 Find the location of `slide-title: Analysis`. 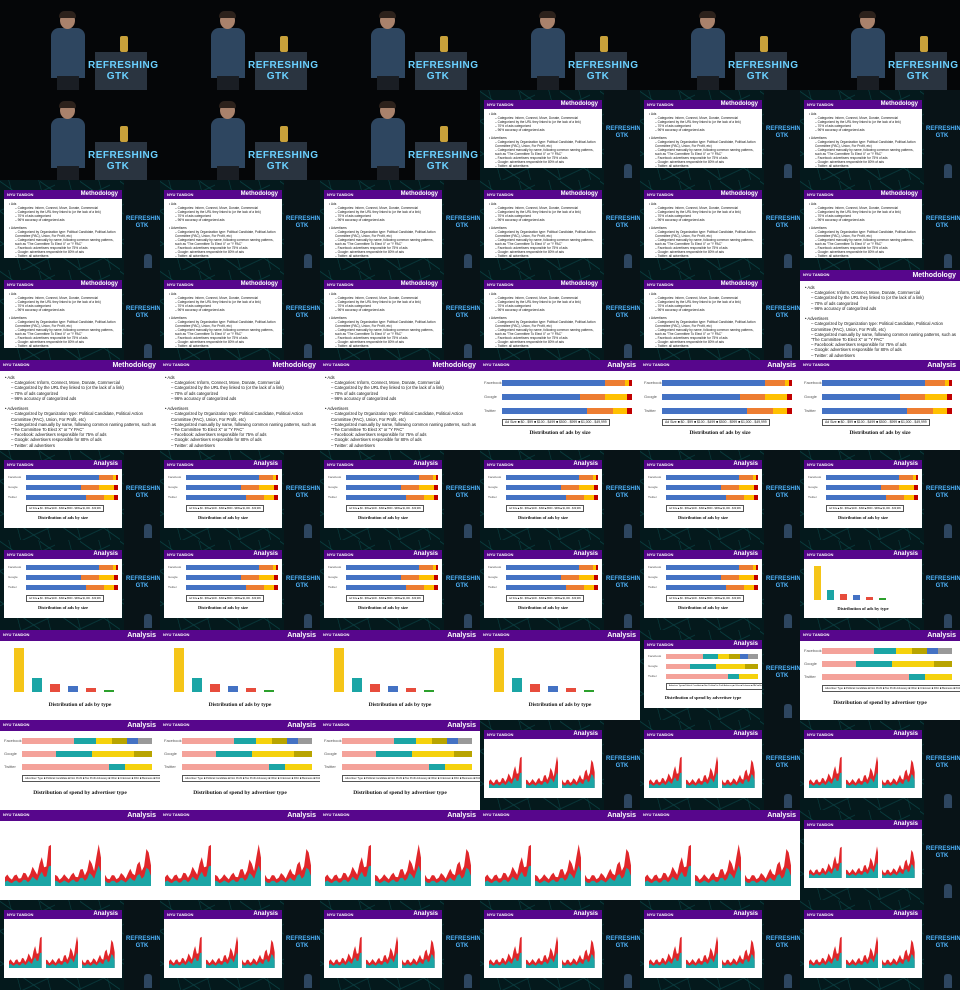

slide-title: Analysis is located at coordinates (105, 464).